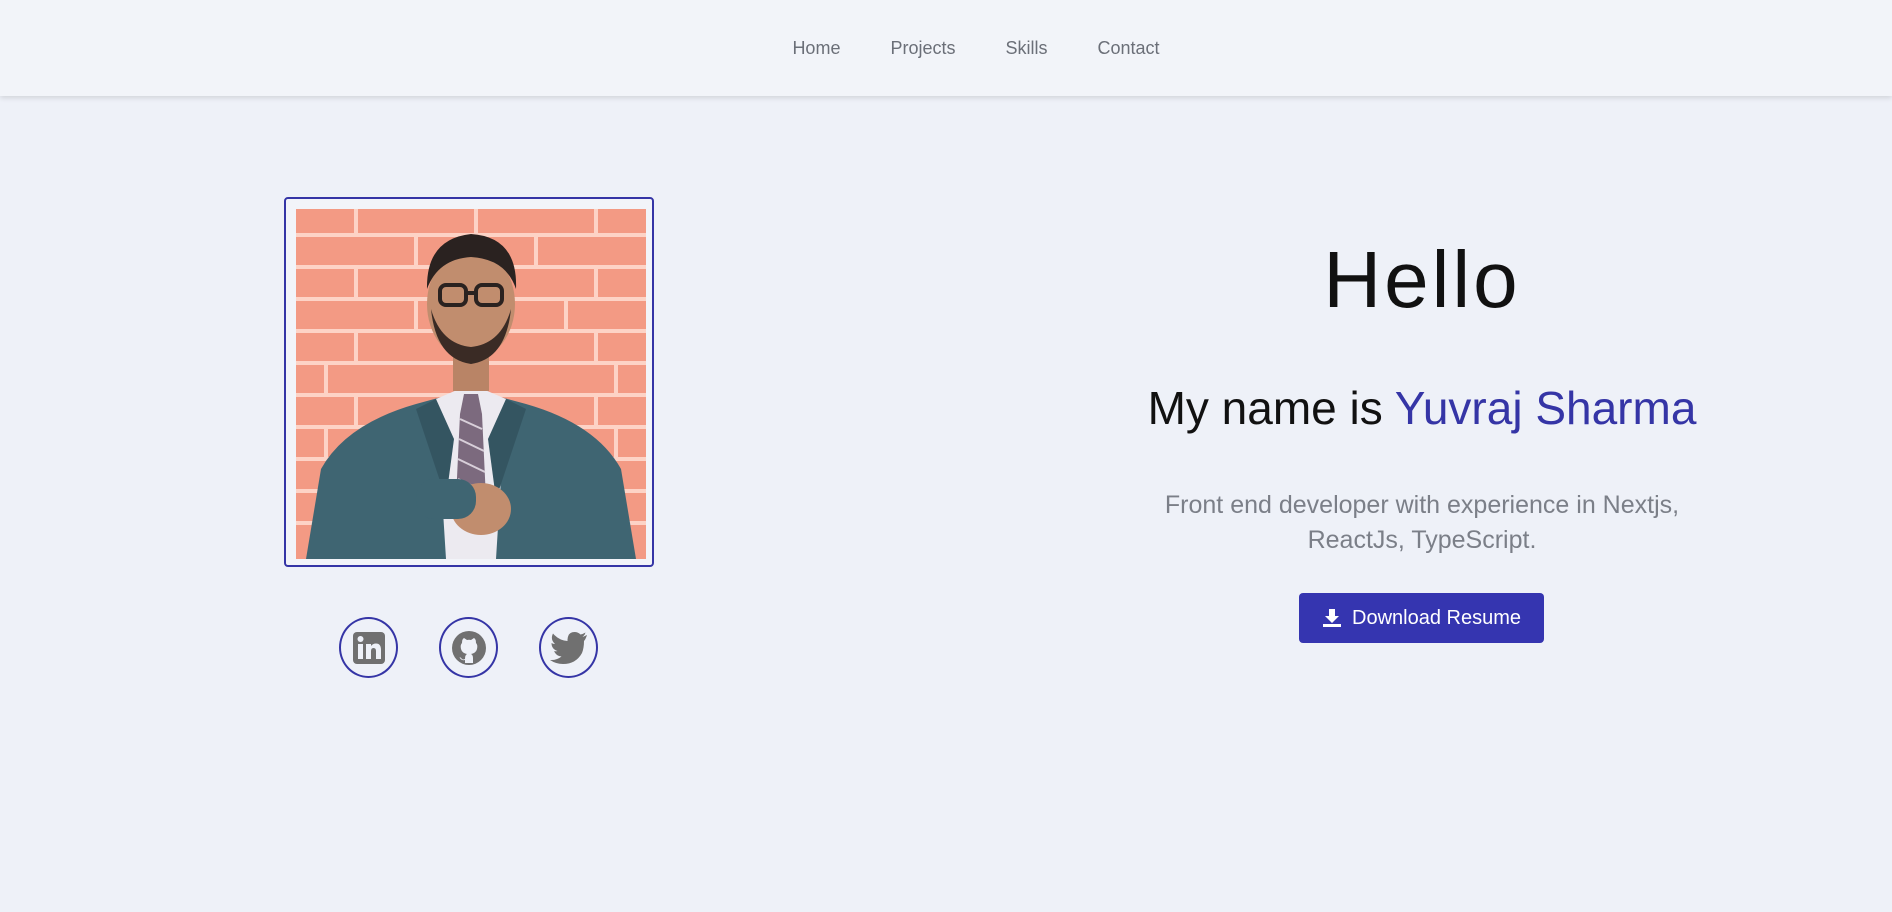 This screenshot has height=912, width=1892. I want to click on twitter-button, so click(568, 647).